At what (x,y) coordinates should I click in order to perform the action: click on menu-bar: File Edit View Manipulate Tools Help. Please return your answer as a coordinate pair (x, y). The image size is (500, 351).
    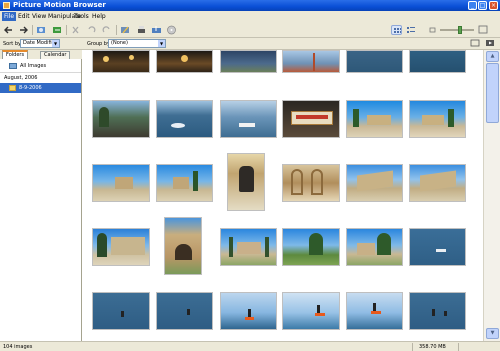
    Looking at the image, I should click on (250, 16).